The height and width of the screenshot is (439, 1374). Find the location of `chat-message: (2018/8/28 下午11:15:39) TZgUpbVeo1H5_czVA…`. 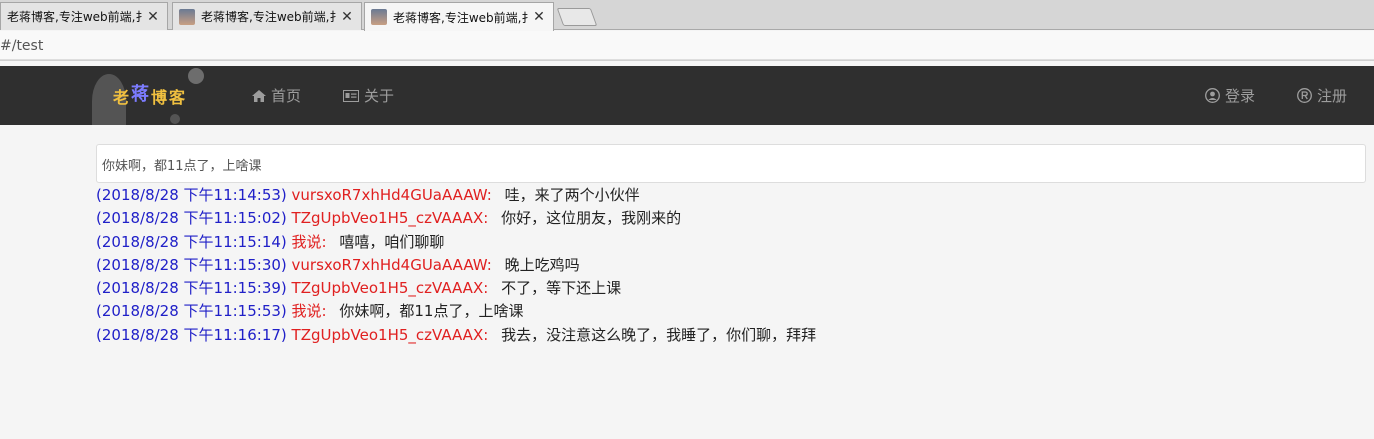

chat-message: (2018/8/28 下午11:15:39) TZgUpbVeo1H5_czVA… is located at coordinates (731, 288).